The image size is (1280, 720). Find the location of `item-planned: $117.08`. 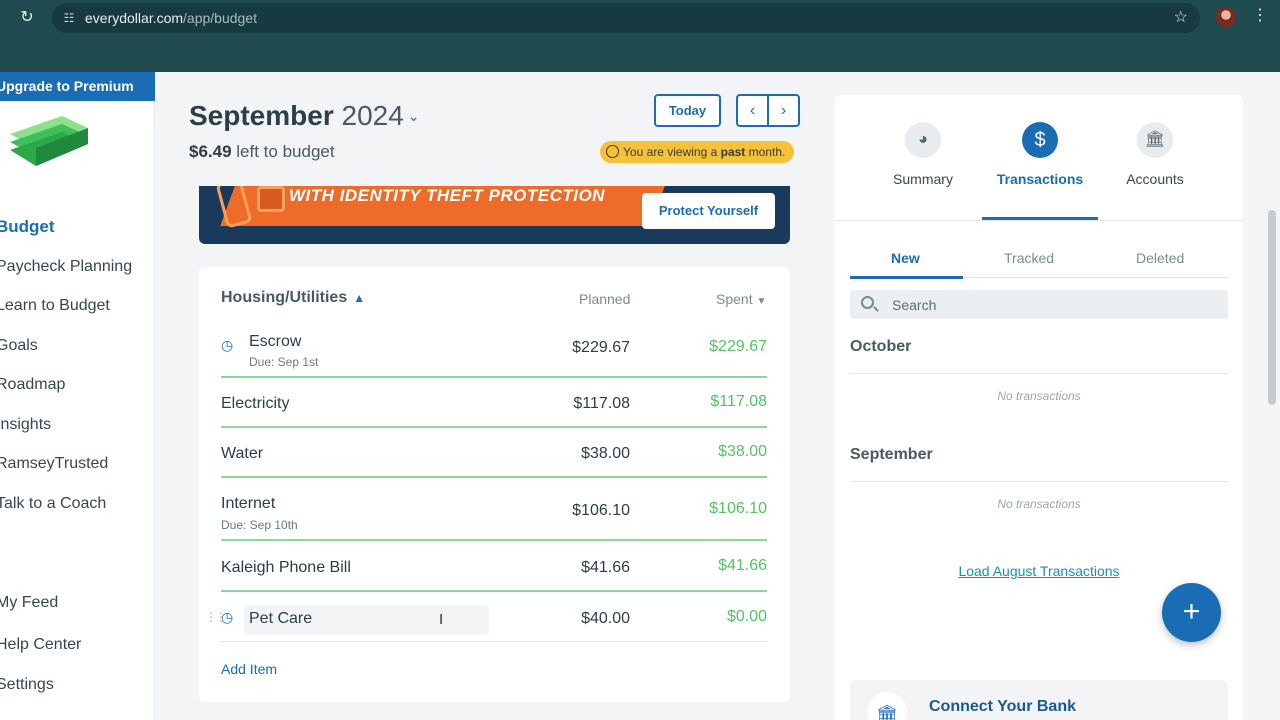

item-planned: $117.08 is located at coordinates (601, 404).